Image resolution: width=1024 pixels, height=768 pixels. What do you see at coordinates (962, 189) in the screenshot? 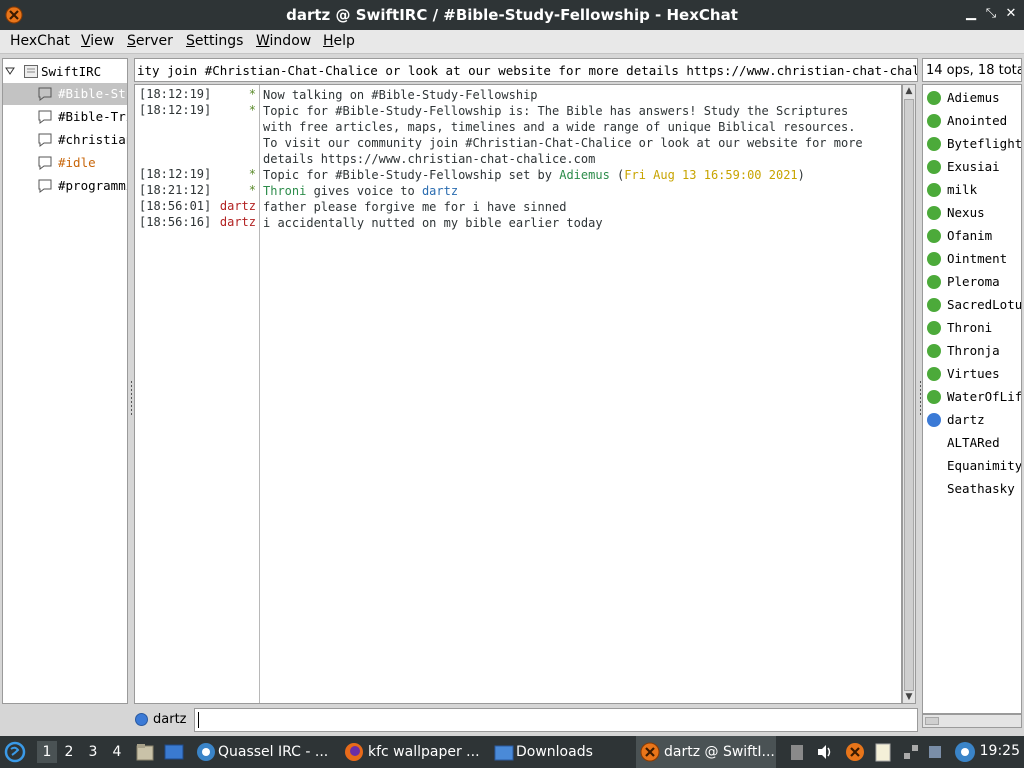
I see `user-name: milk` at bounding box center [962, 189].